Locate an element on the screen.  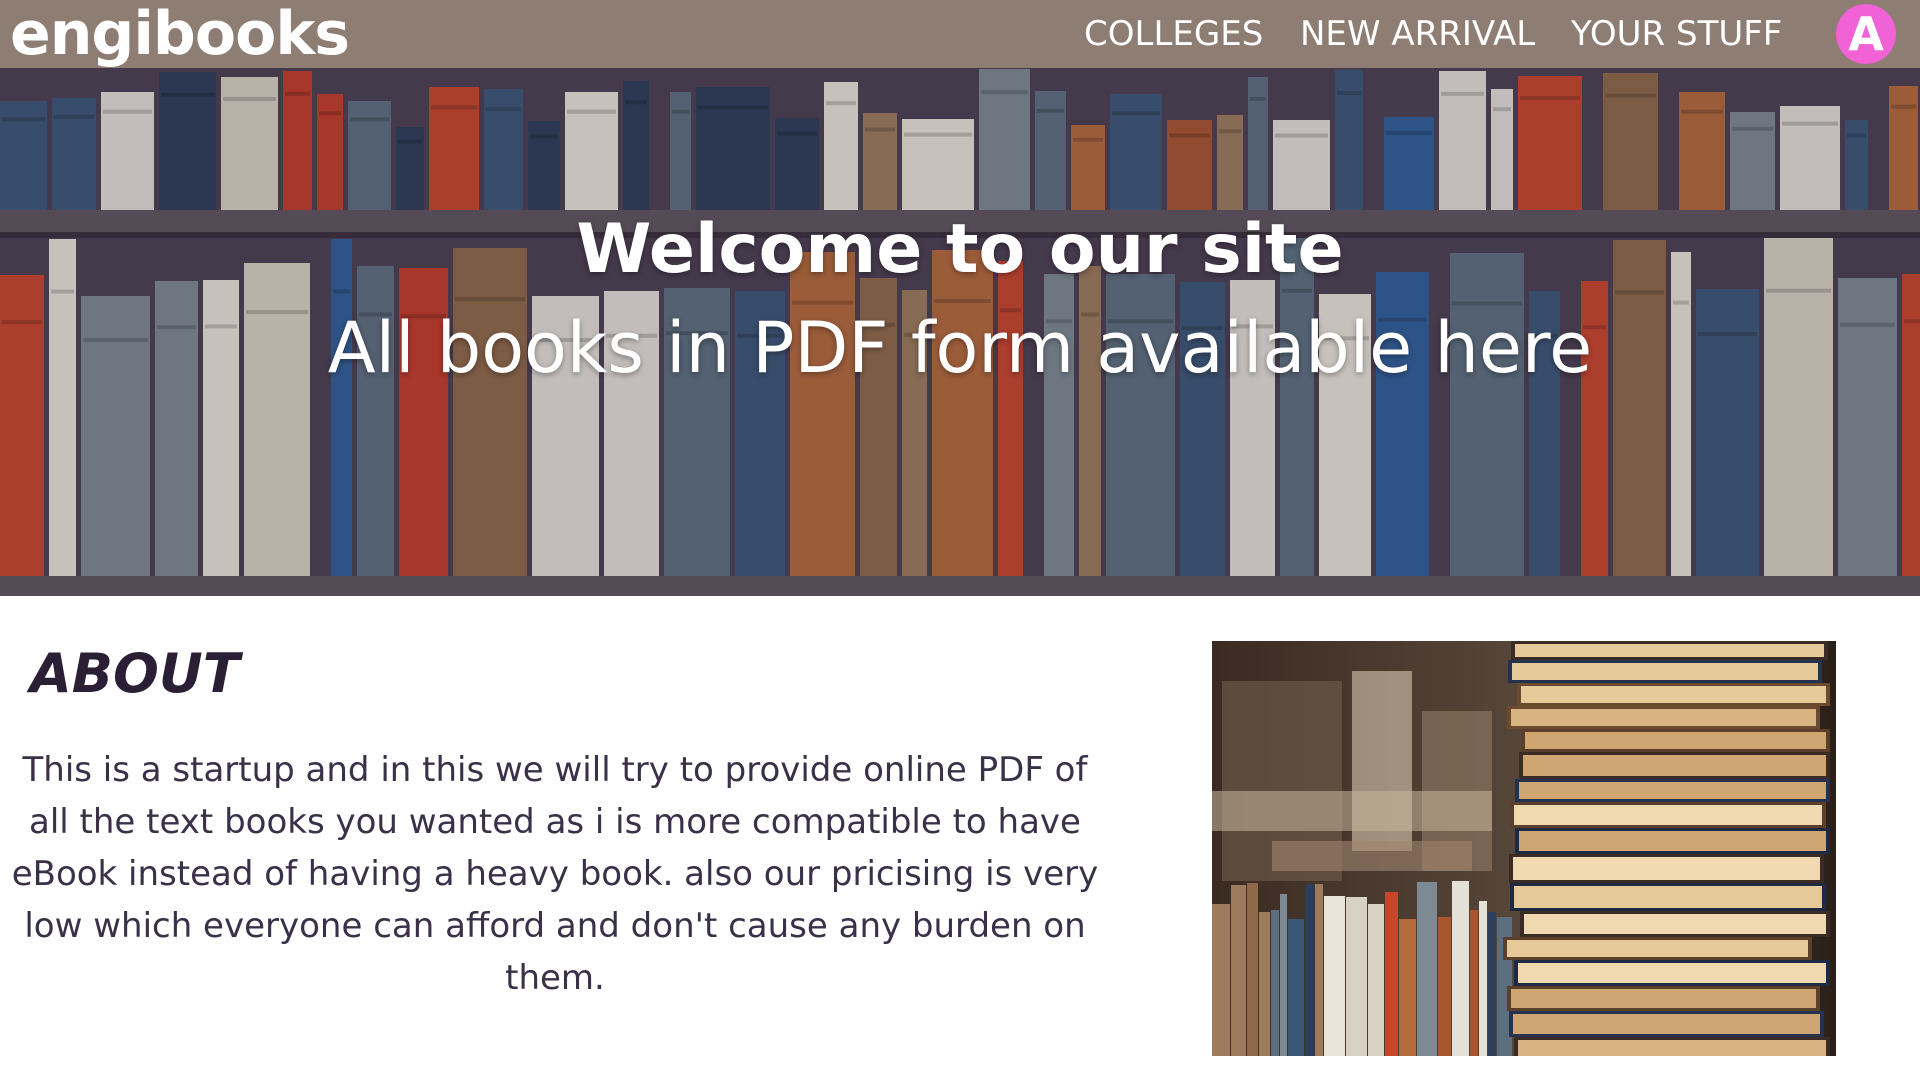
hero-title: Welcome to our site is located at coordinates (960, 249).